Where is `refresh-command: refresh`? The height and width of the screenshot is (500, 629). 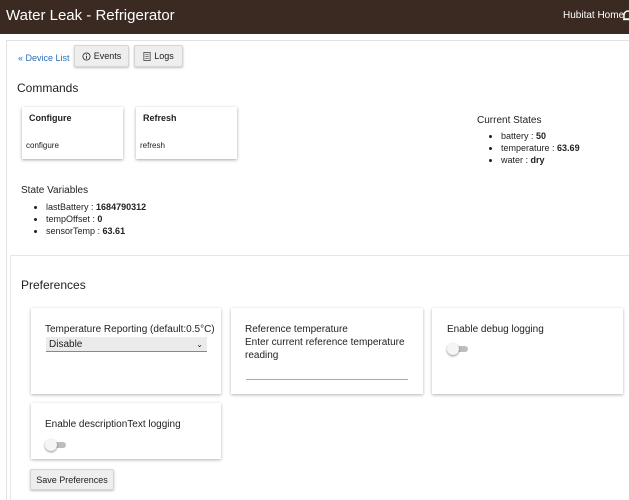 refresh-command: refresh is located at coordinates (152, 145).